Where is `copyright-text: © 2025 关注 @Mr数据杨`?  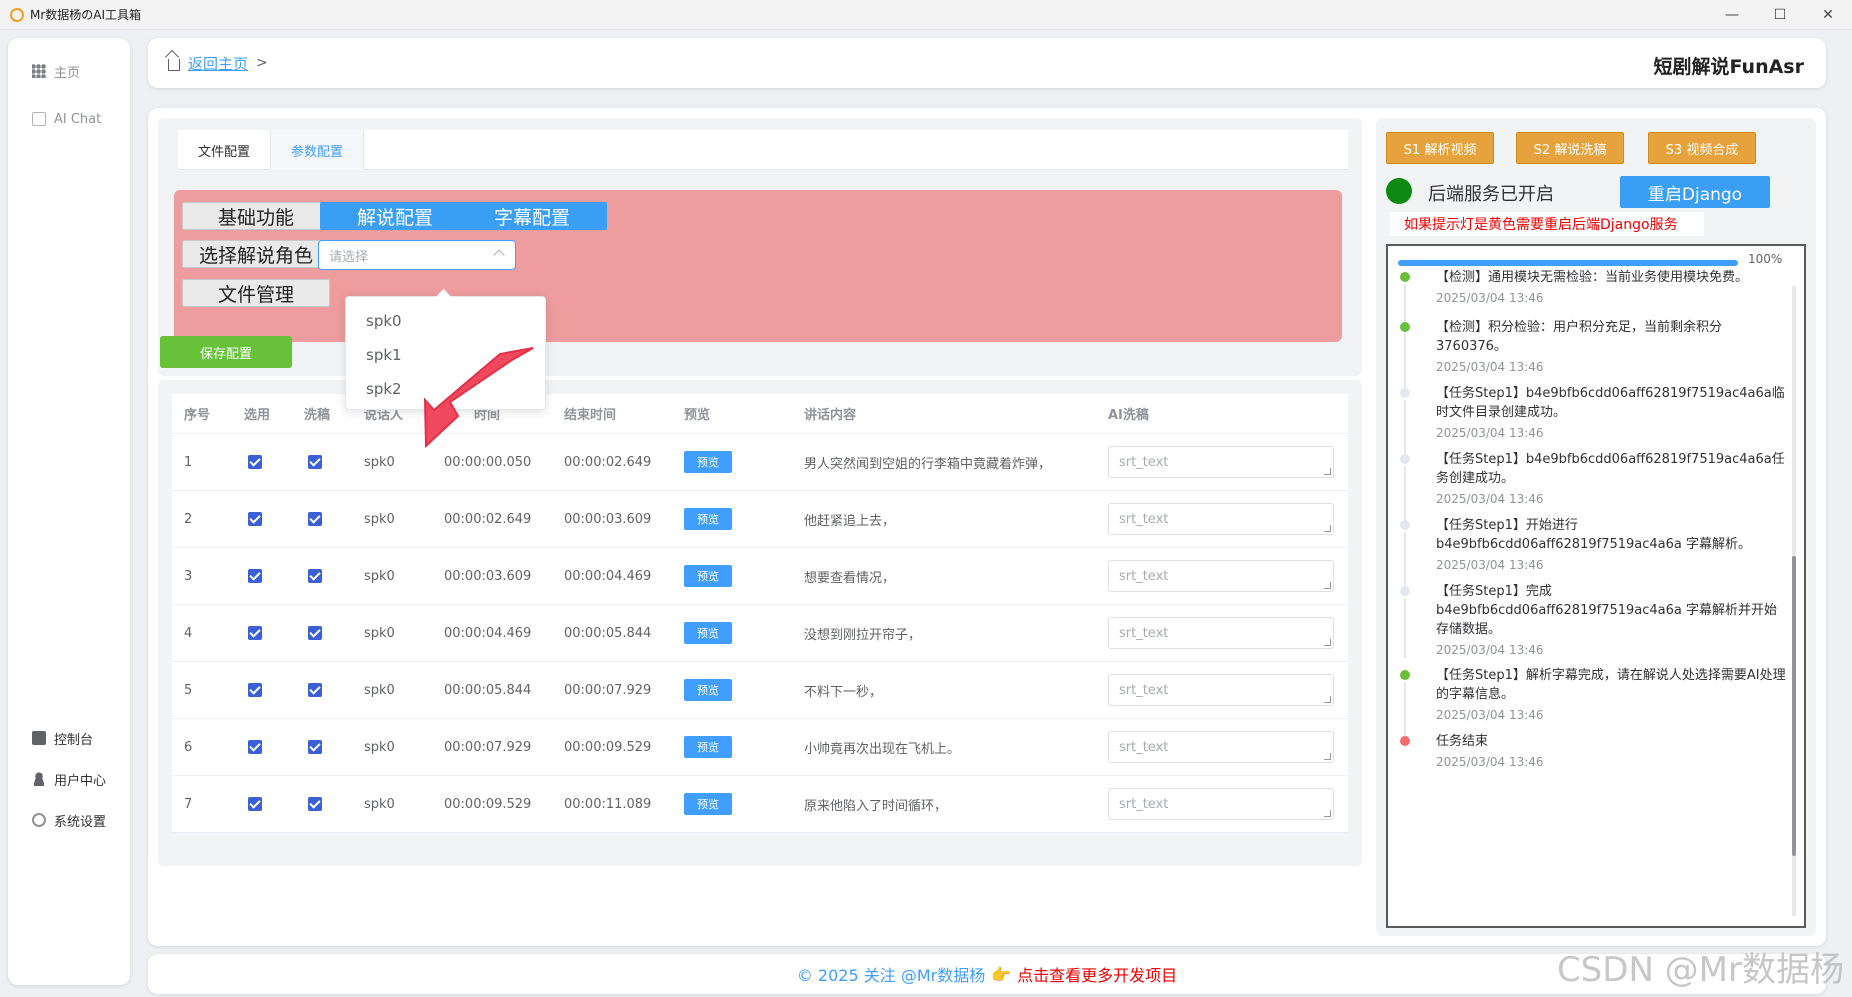
copyright-text: © 2025 关注 @Mr数据杨 is located at coordinates (891, 974).